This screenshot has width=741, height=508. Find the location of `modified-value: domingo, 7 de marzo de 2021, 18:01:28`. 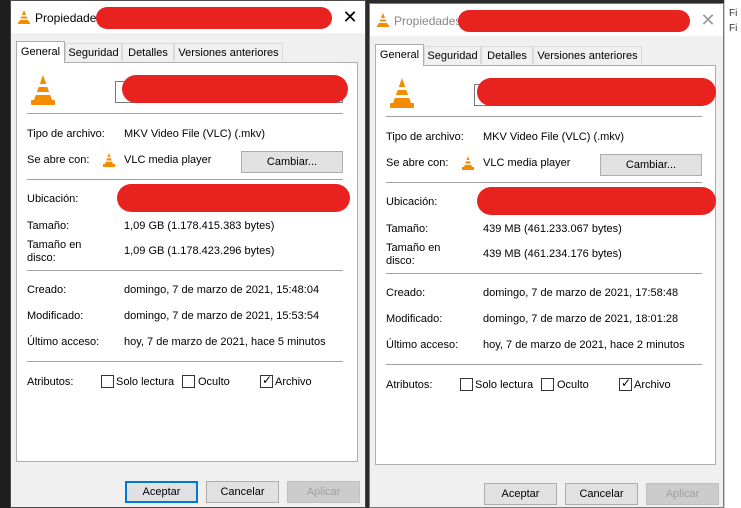

modified-value: domingo, 7 de marzo de 2021, 18:01:28 is located at coordinates (581, 319).